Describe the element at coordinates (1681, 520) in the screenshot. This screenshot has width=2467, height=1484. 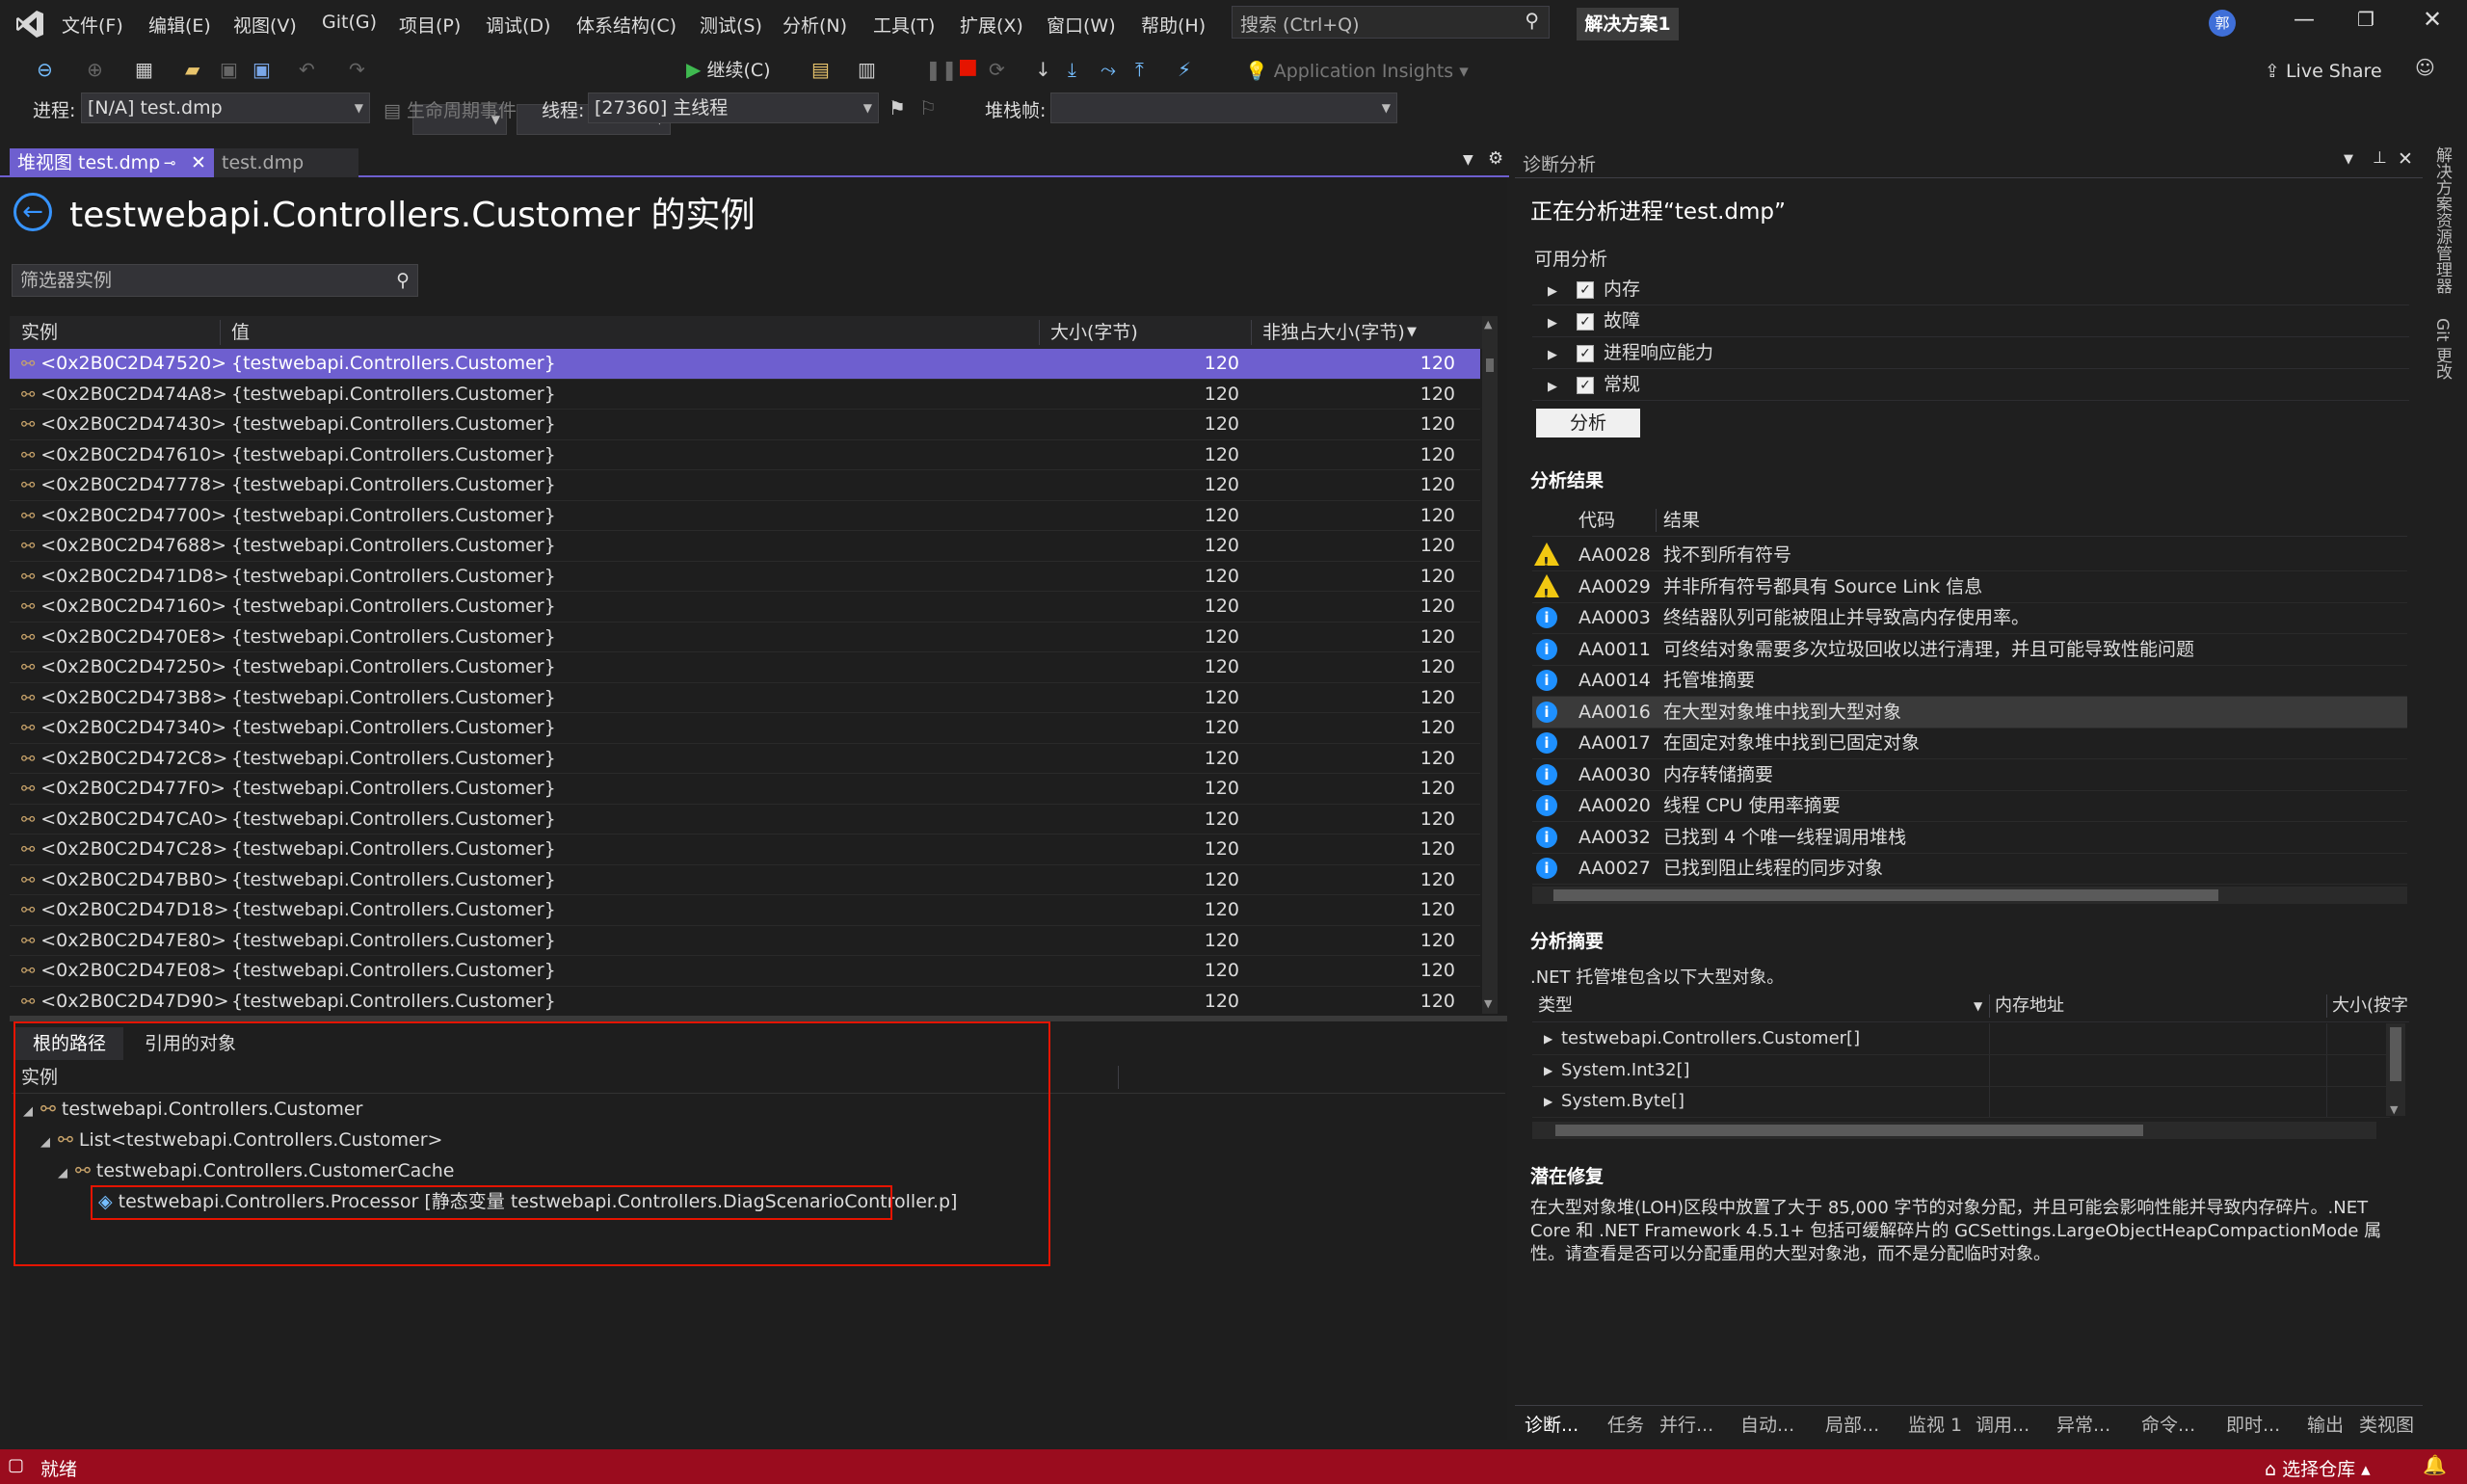
I see `column-header-result: 结果` at that location.